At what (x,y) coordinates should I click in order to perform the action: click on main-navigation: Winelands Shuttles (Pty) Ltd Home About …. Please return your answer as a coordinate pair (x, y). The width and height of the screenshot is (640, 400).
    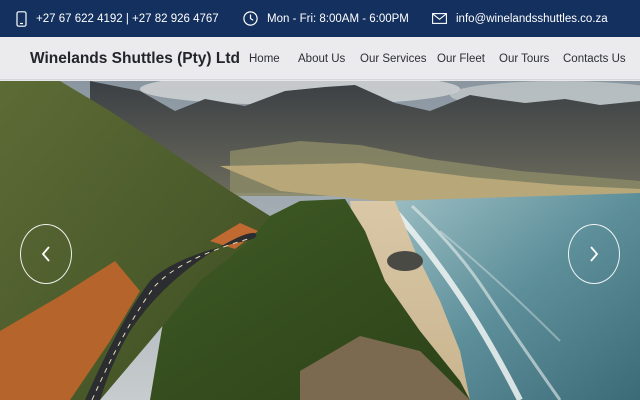
    Looking at the image, I should click on (320, 58).